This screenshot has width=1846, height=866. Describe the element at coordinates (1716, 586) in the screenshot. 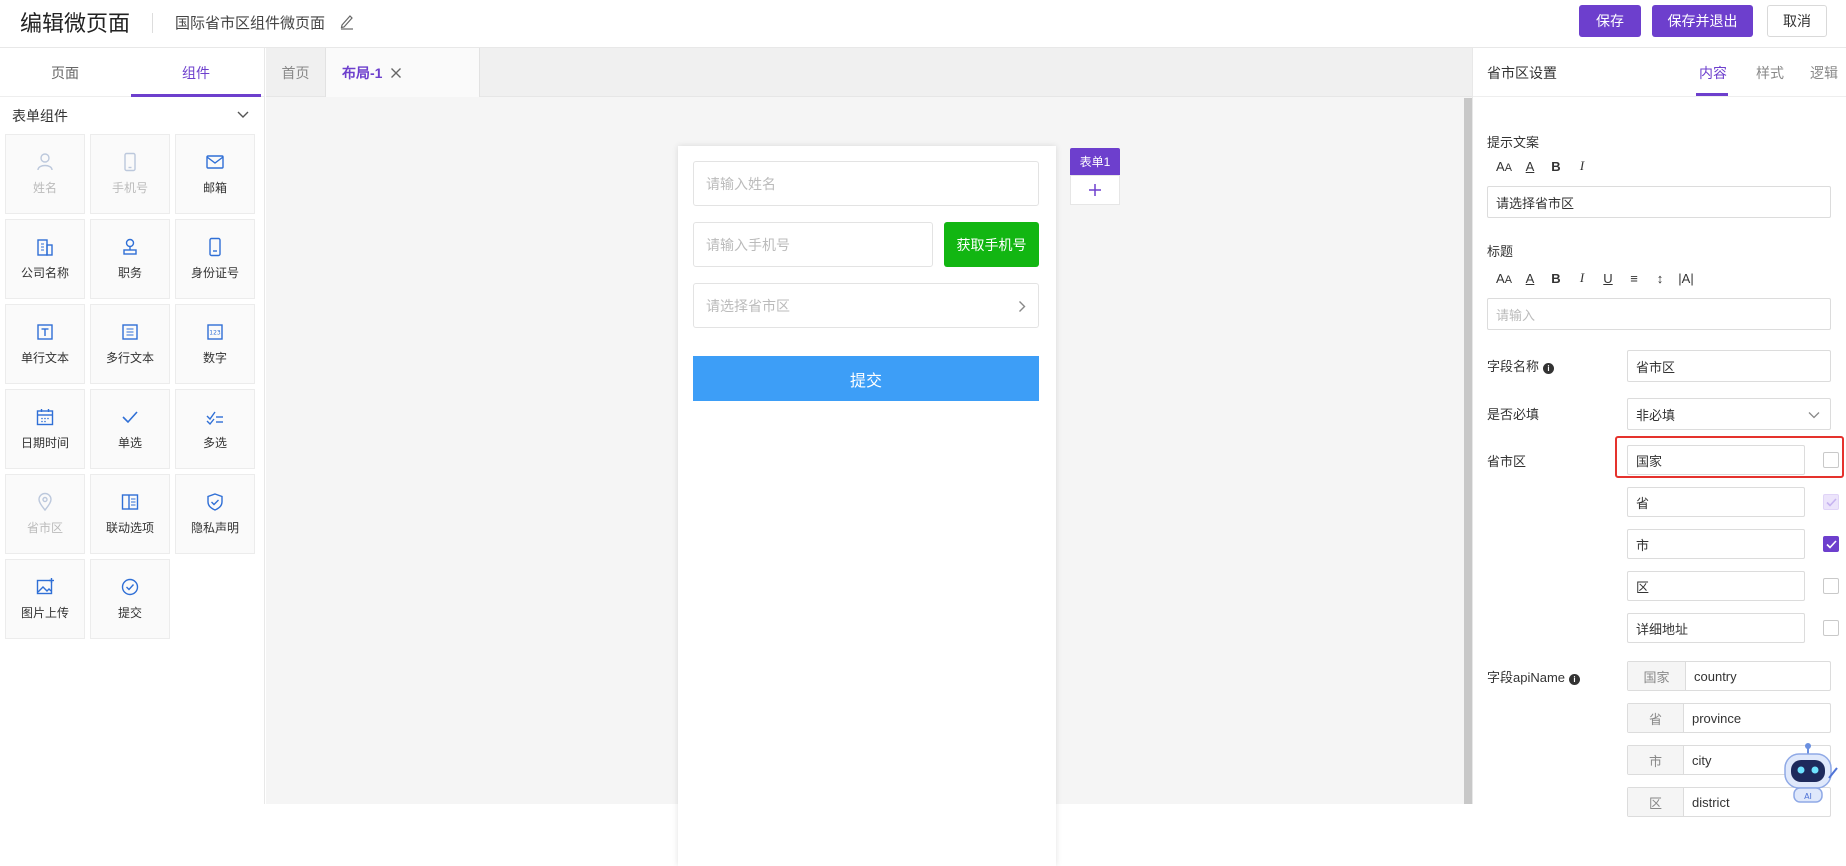

I see `region-level-district: 区` at that location.